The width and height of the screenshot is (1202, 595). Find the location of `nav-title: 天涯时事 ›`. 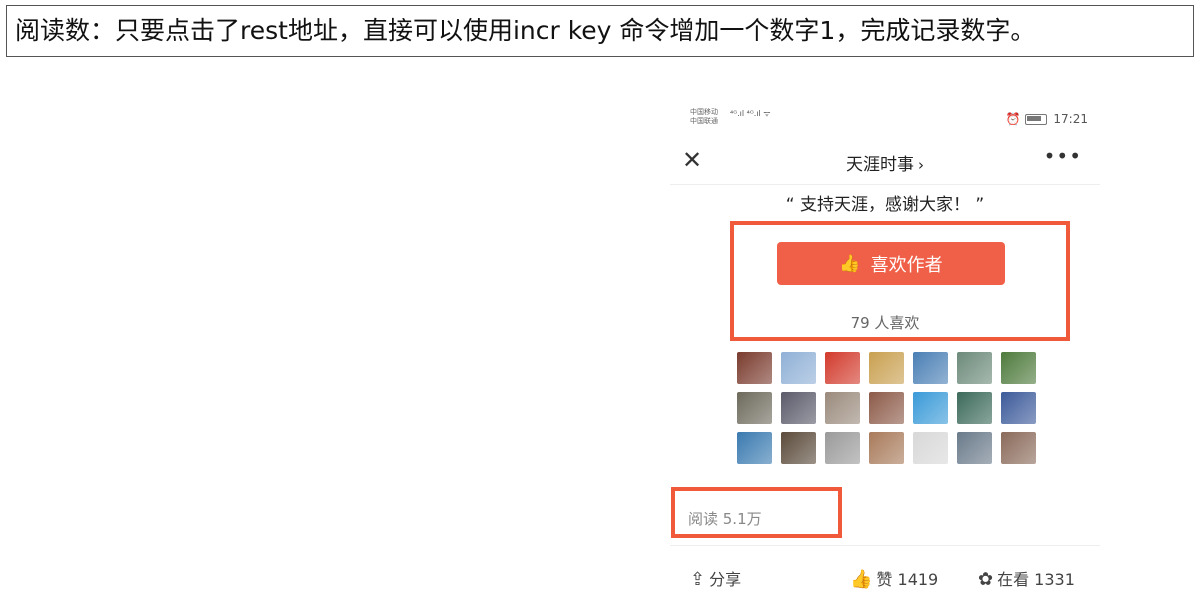

nav-title: 天涯时事 › is located at coordinates (885, 162).